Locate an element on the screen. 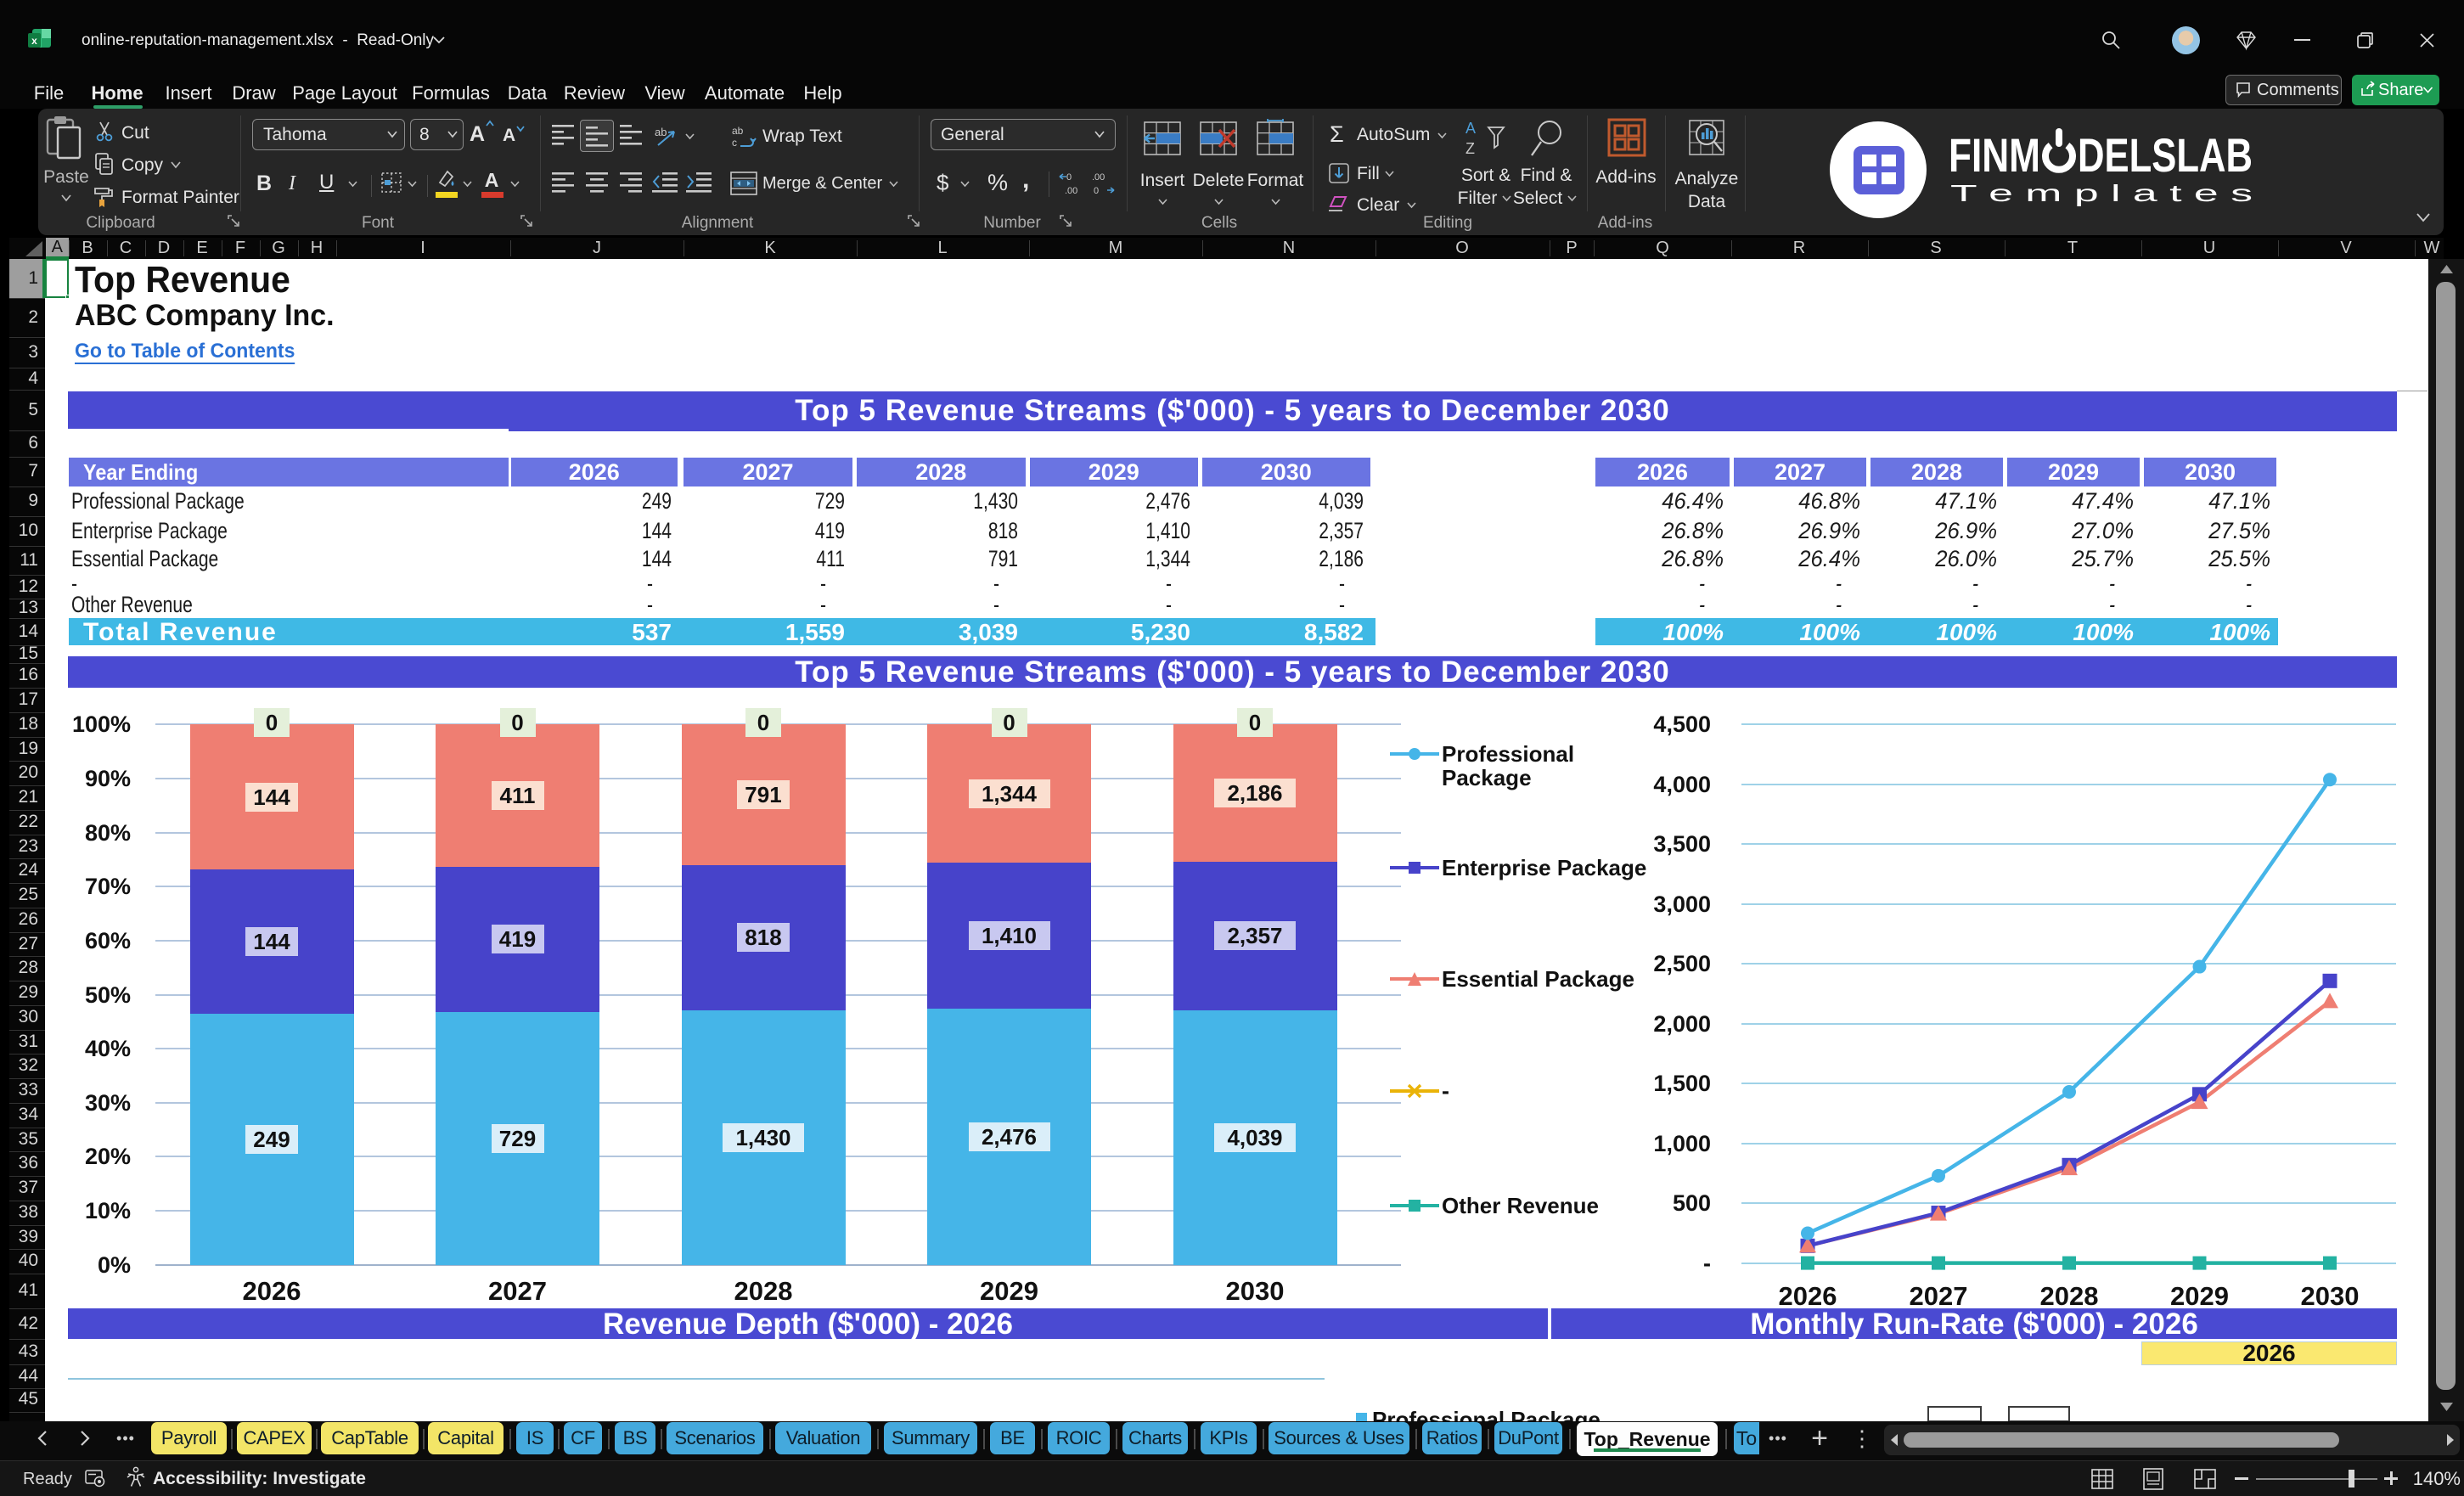 The width and height of the screenshot is (2464, 1496). svg-text: DELSLAB is located at coordinates (2165, 155).